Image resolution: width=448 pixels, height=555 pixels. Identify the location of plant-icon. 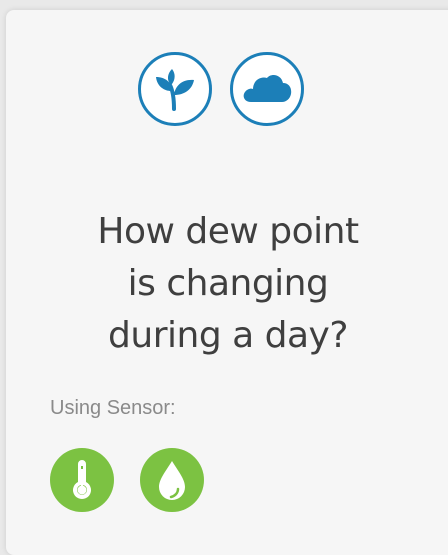
(175, 90).